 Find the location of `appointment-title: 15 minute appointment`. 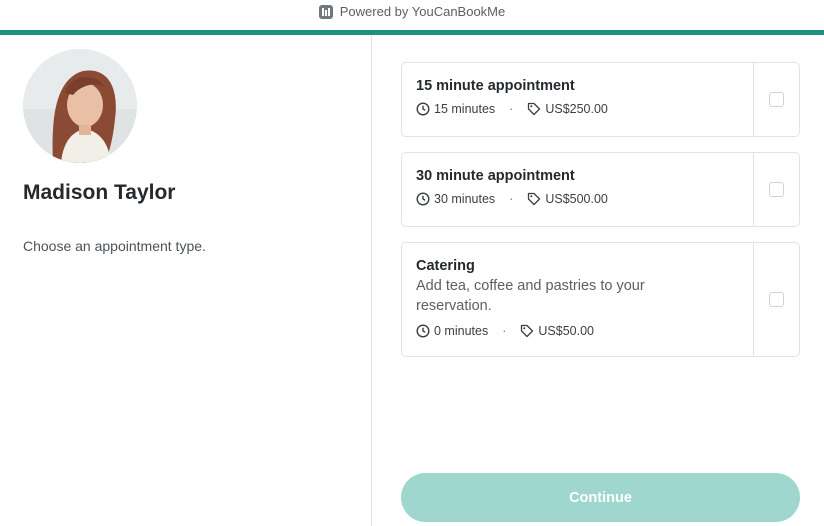

appointment-title: 15 minute appointment is located at coordinates (495, 86).